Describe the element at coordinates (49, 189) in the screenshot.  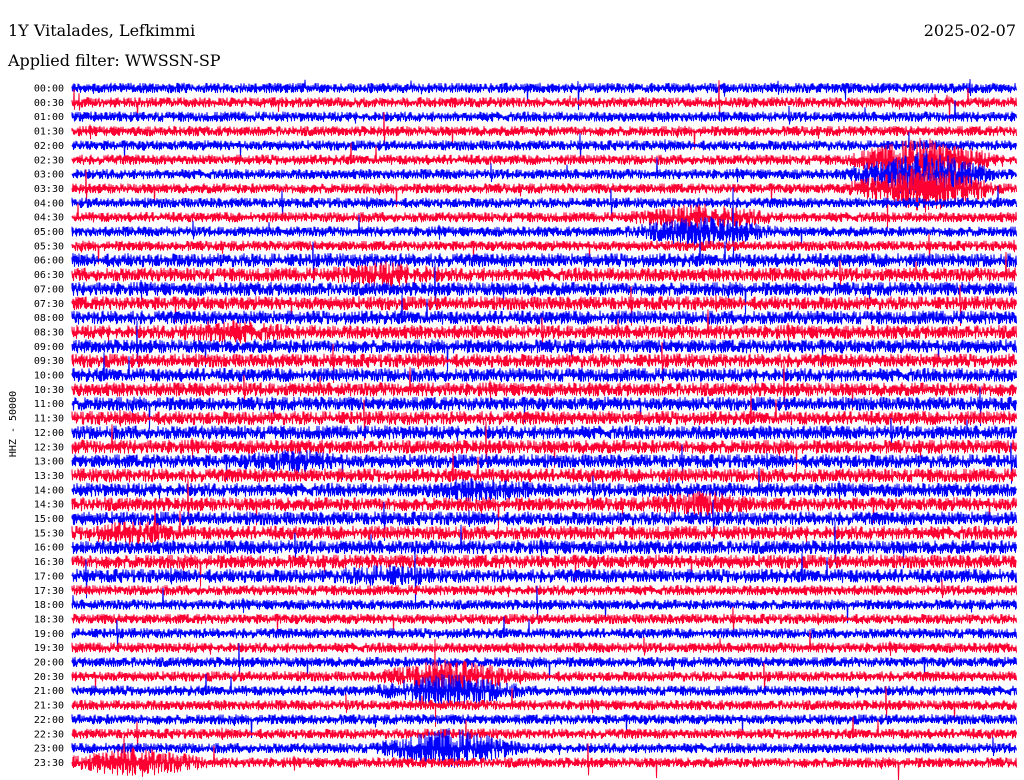
I see `time-label: 03:30` at that location.